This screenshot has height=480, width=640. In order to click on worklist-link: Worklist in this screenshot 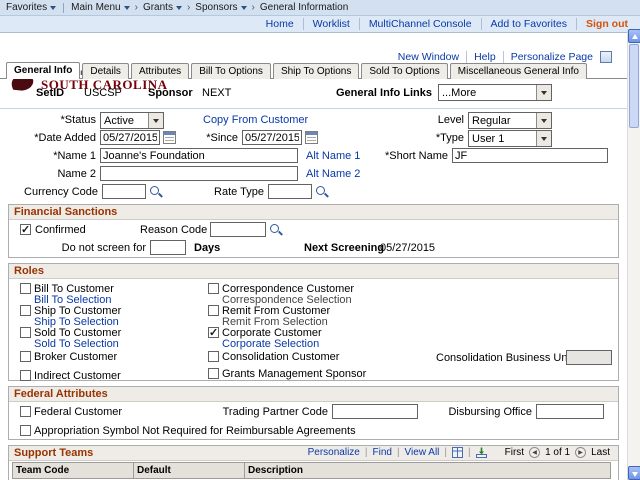, I will do `click(326, 24)`.